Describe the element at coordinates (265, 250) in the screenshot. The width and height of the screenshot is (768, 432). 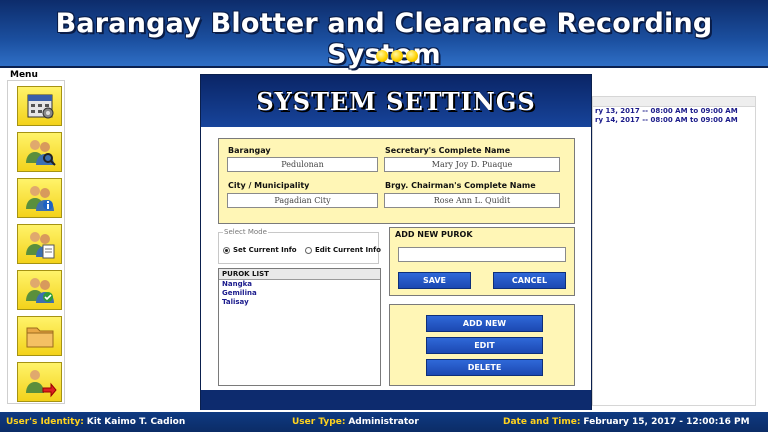
I see `radio-label: Set Current Info` at that location.